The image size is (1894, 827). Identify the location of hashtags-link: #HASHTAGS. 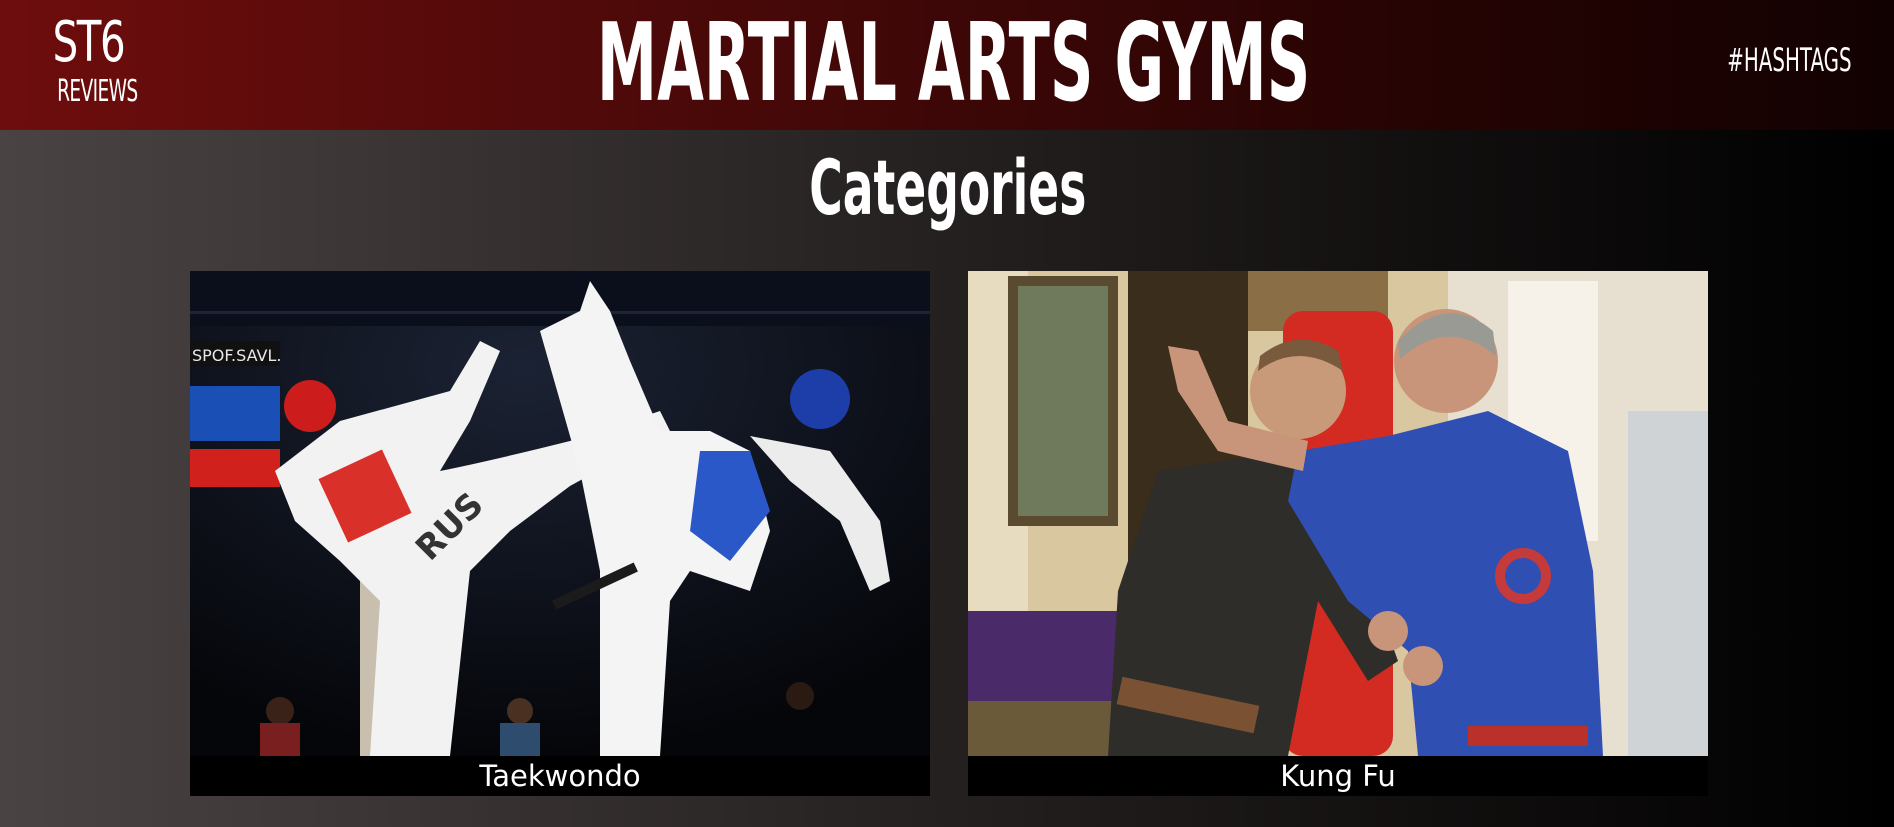
(1790, 60).